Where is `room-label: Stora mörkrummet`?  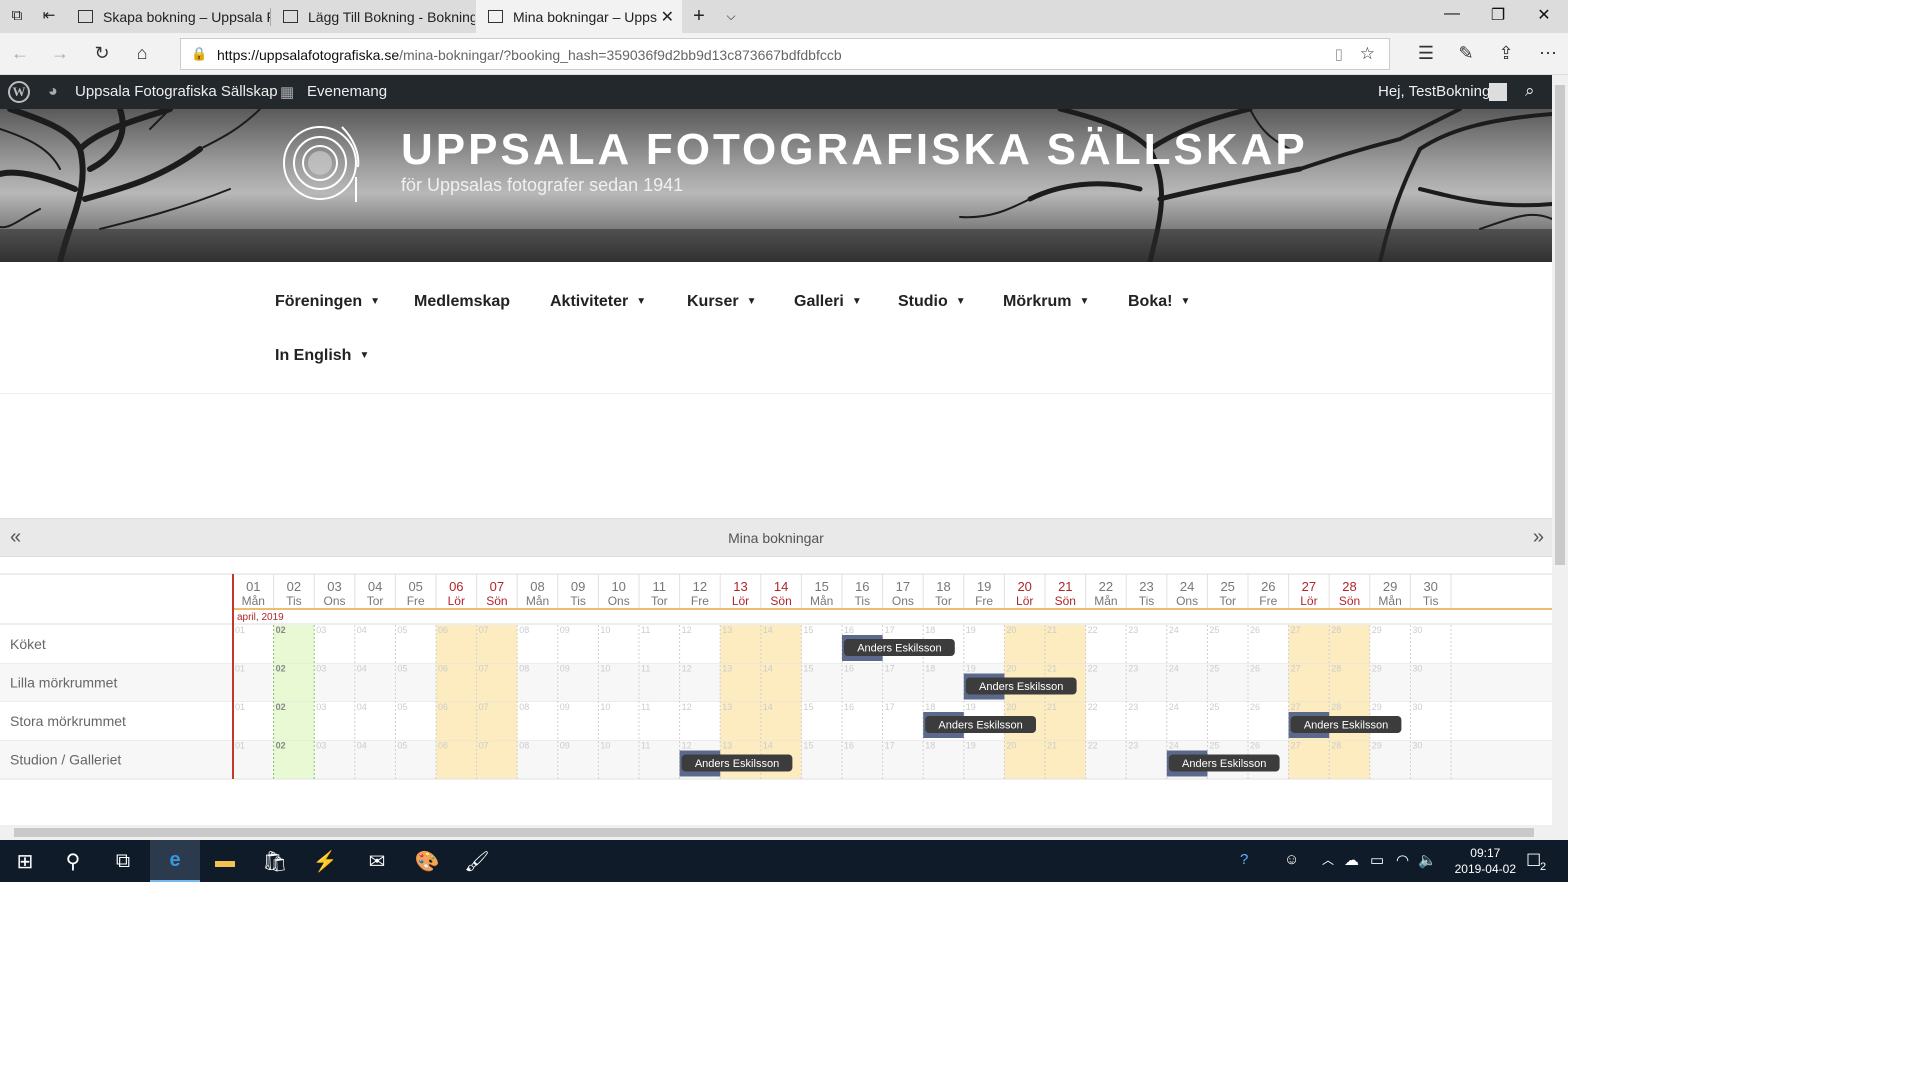
room-label: Stora mörkrummet is located at coordinates (68, 721).